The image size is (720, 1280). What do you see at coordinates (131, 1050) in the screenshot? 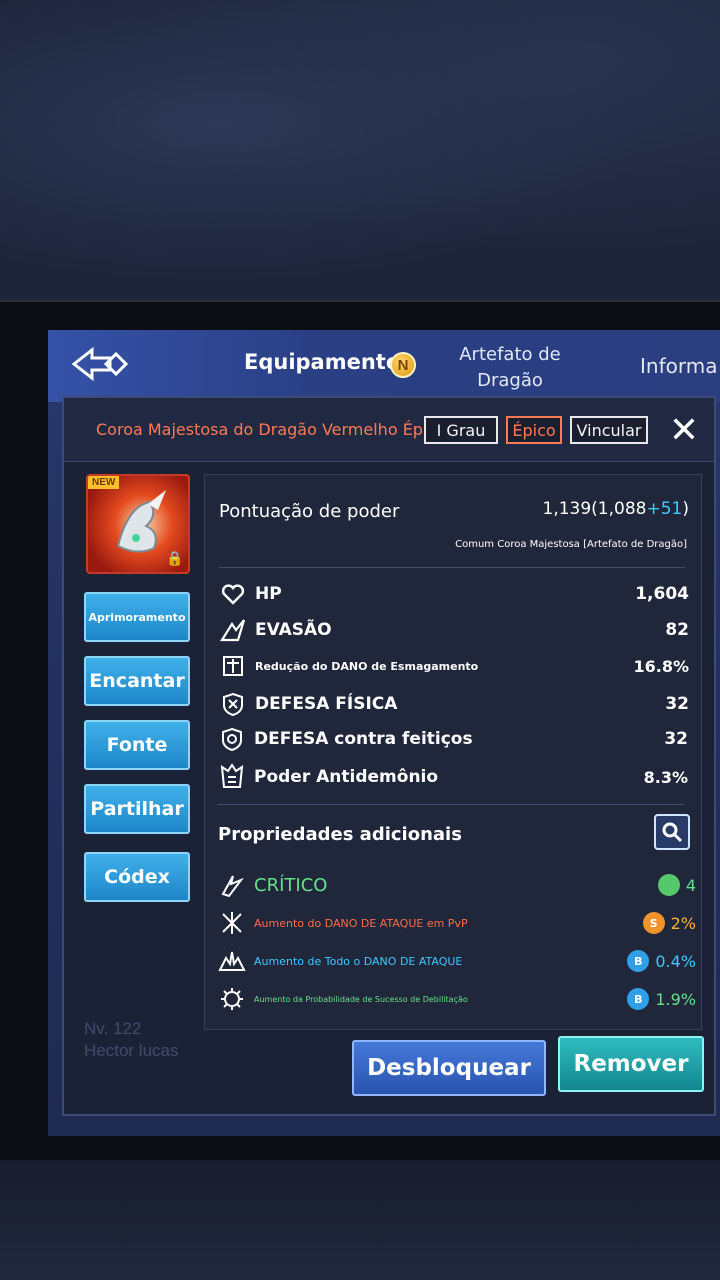
I see `character-name: Hector lucas` at bounding box center [131, 1050].